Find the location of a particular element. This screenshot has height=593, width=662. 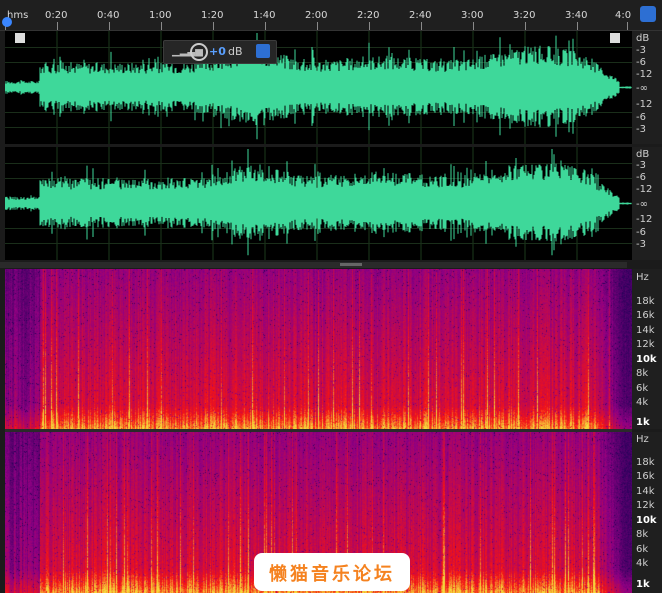

ruler-tick-label: 3:40 is located at coordinates (576, 15).